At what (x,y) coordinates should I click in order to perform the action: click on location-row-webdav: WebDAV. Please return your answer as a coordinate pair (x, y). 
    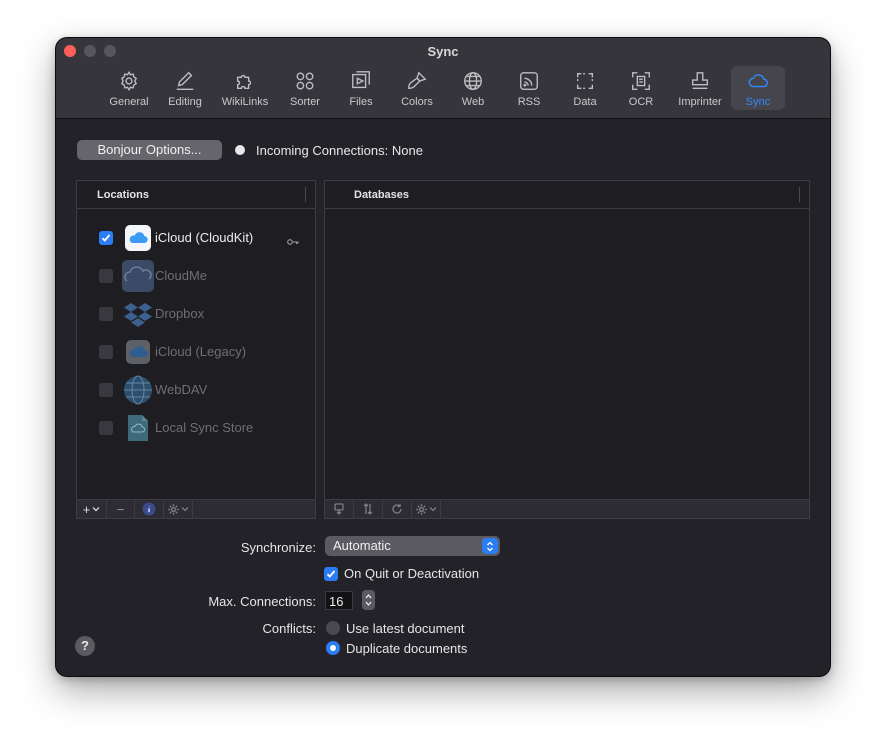
    Looking at the image, I should click on (196, 390).